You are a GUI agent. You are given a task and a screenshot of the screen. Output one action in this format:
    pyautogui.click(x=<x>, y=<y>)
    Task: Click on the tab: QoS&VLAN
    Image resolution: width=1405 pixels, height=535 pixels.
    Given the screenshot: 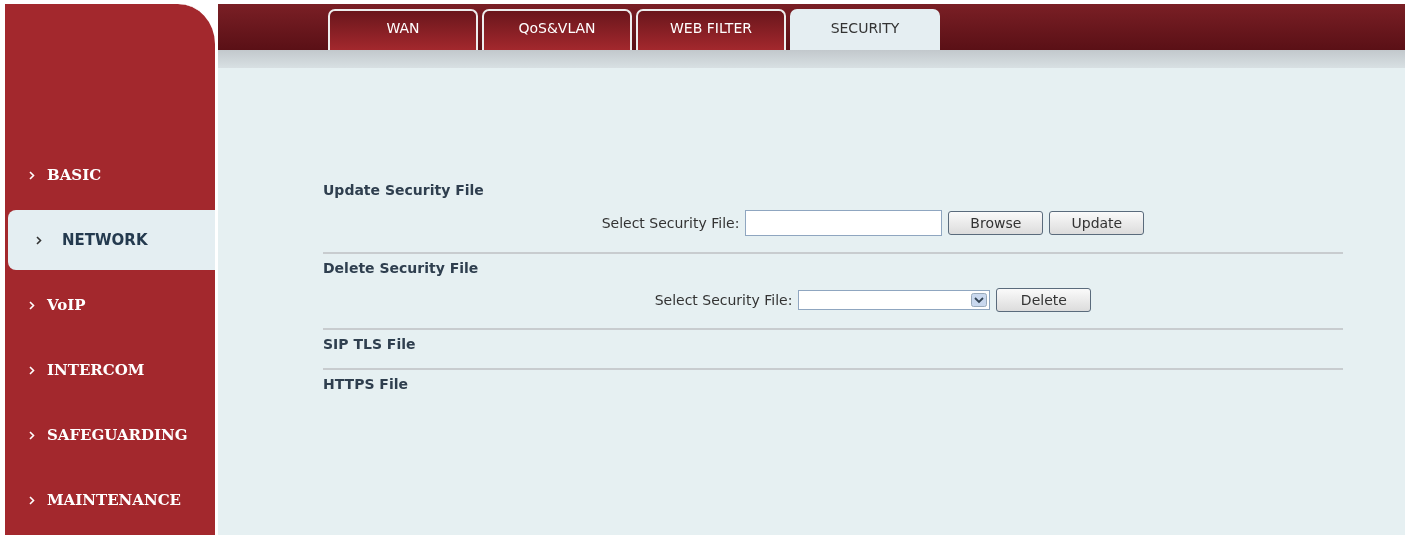 What is the action you would take?
    pyautogui.click(x=557, y=29)
    